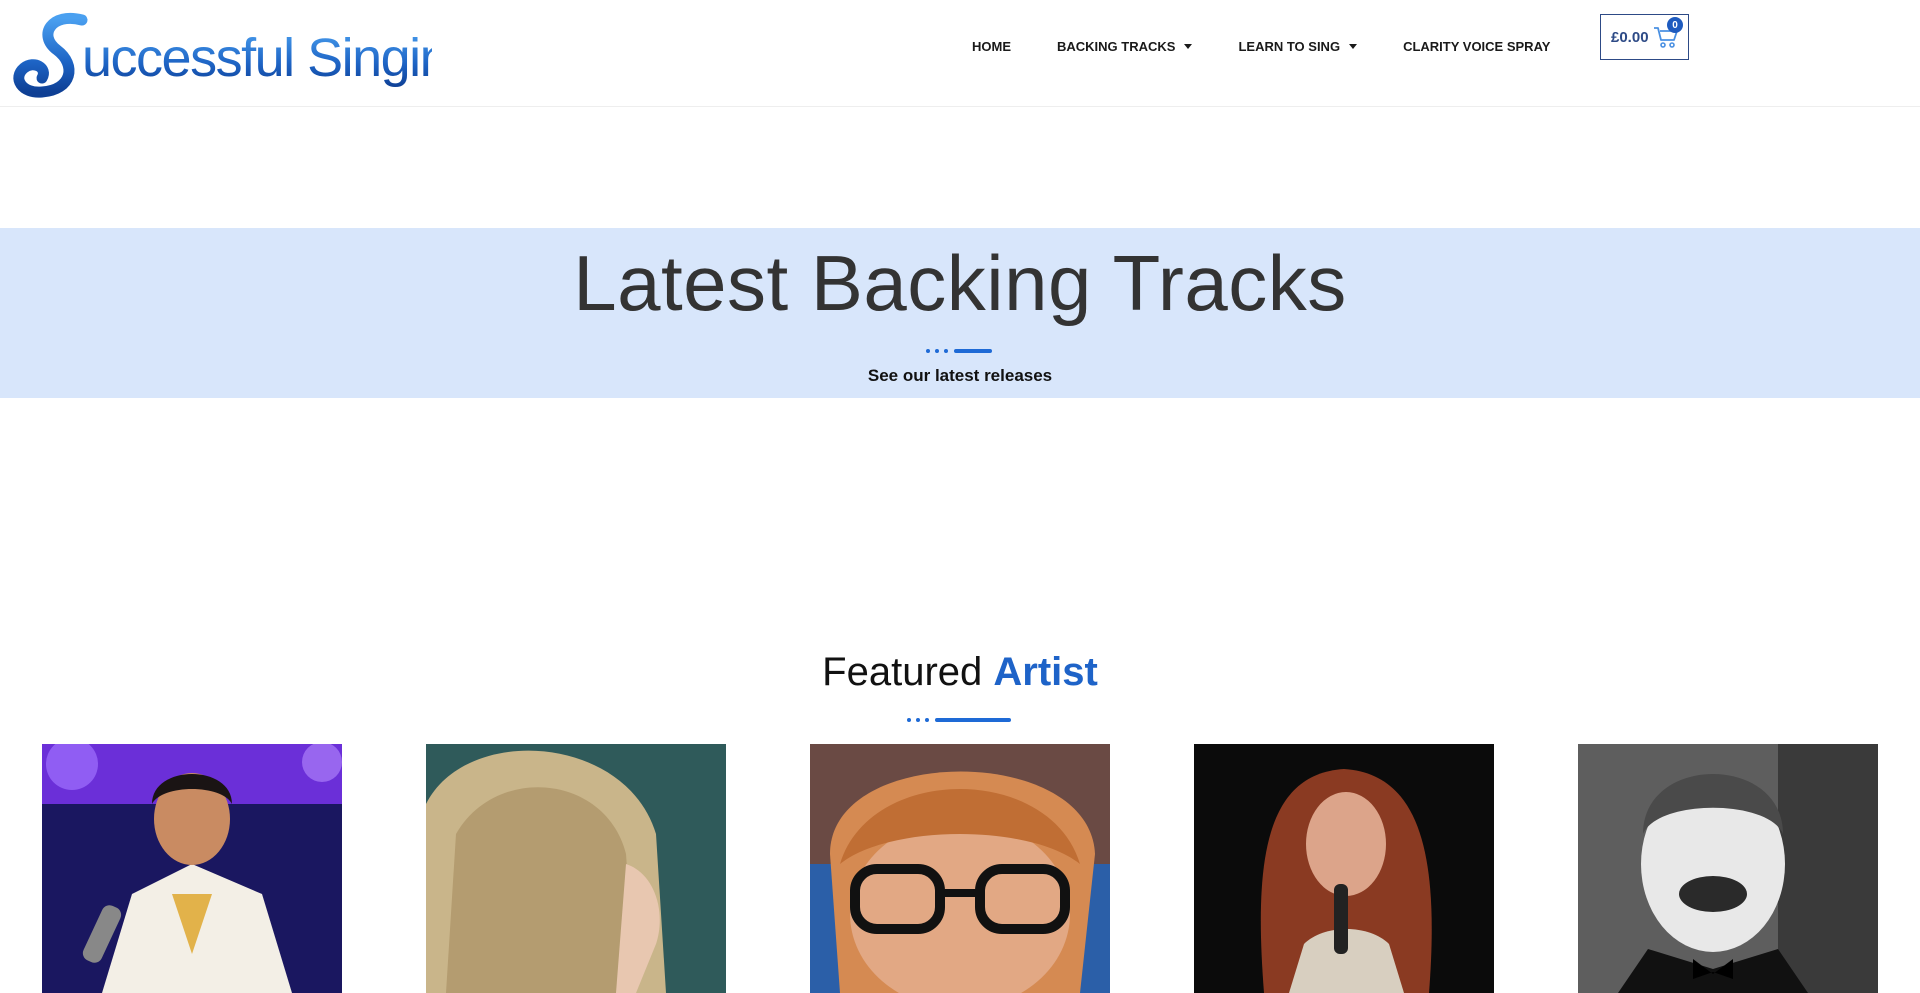 The image size is (1920, 993). Describe the element at coordinates (902, 672) in the screenshot. I see `featured-title-plain: Featured` at that location.